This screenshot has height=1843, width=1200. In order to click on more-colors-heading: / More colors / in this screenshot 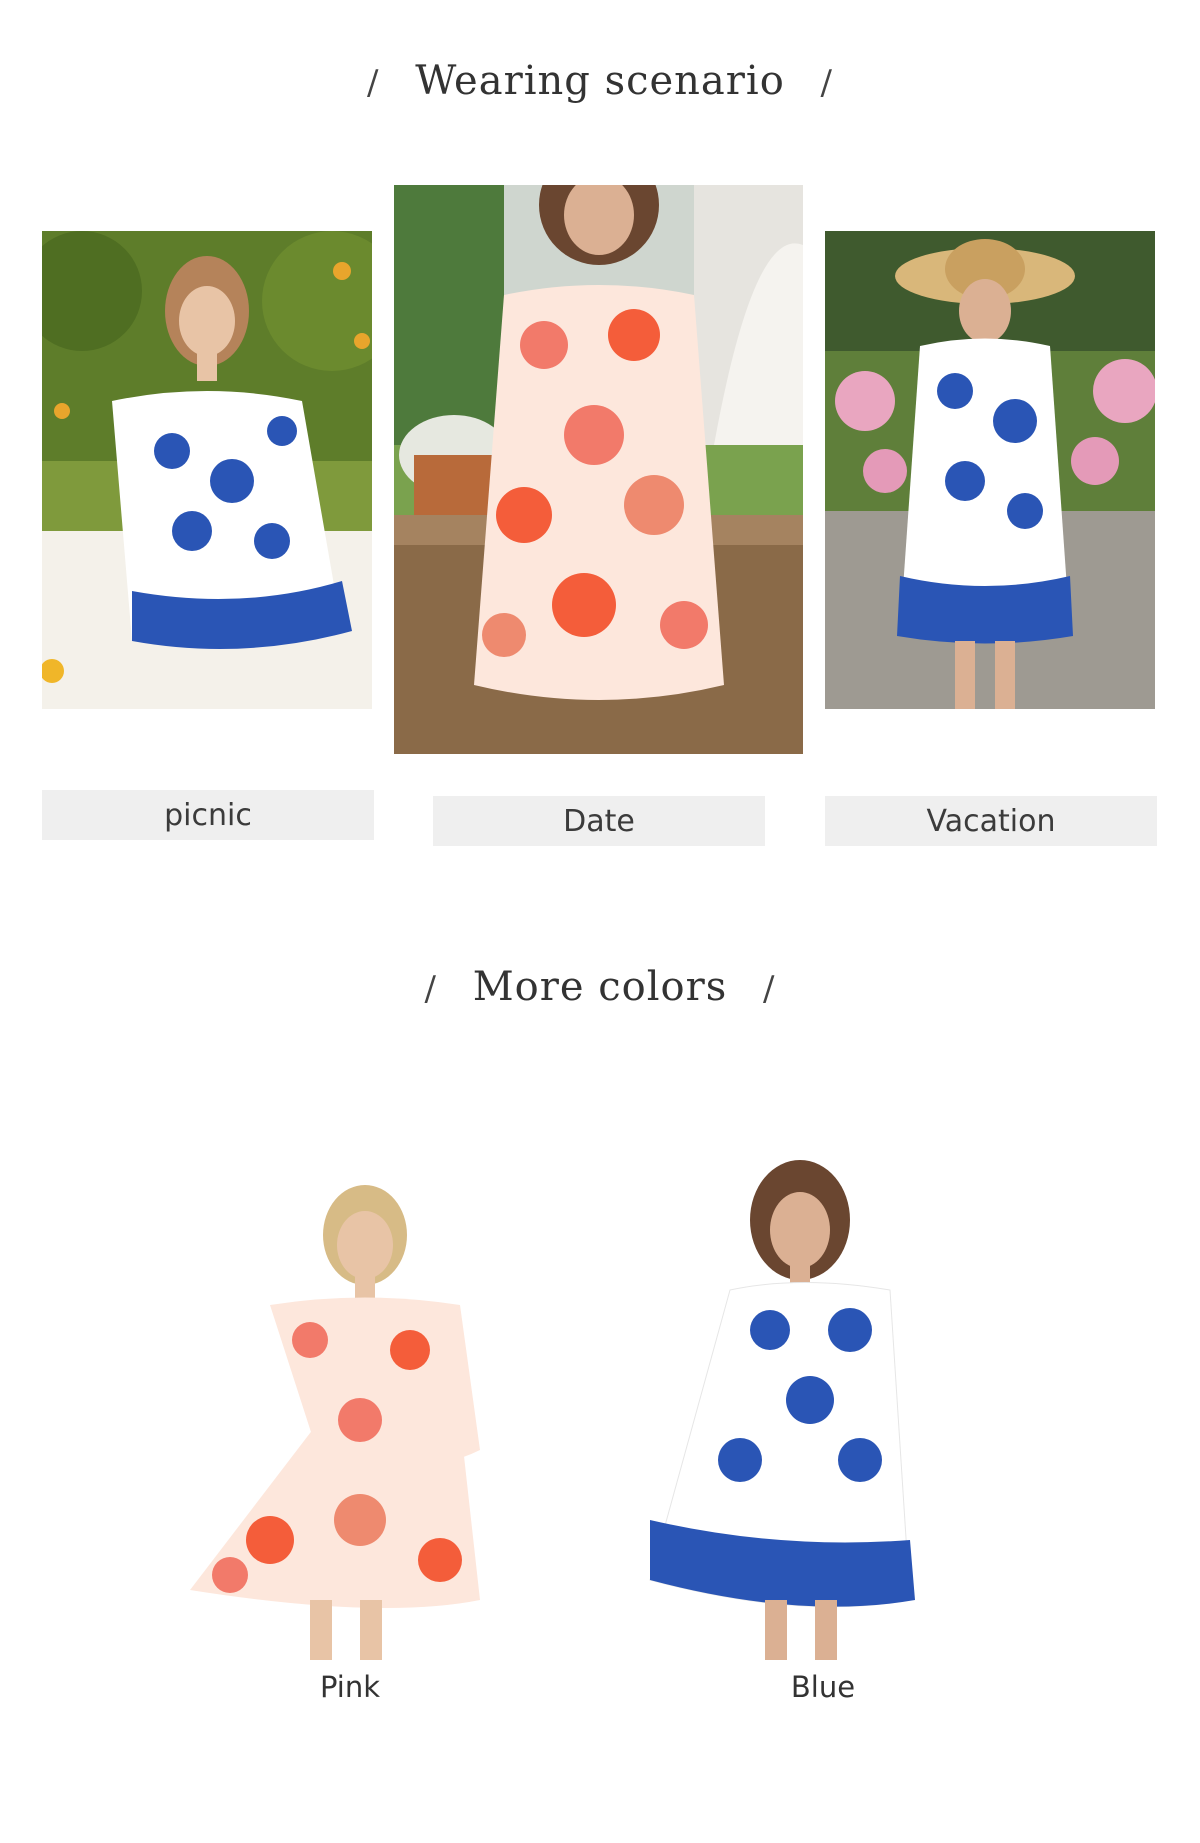, I will do `click(600, 987)`.